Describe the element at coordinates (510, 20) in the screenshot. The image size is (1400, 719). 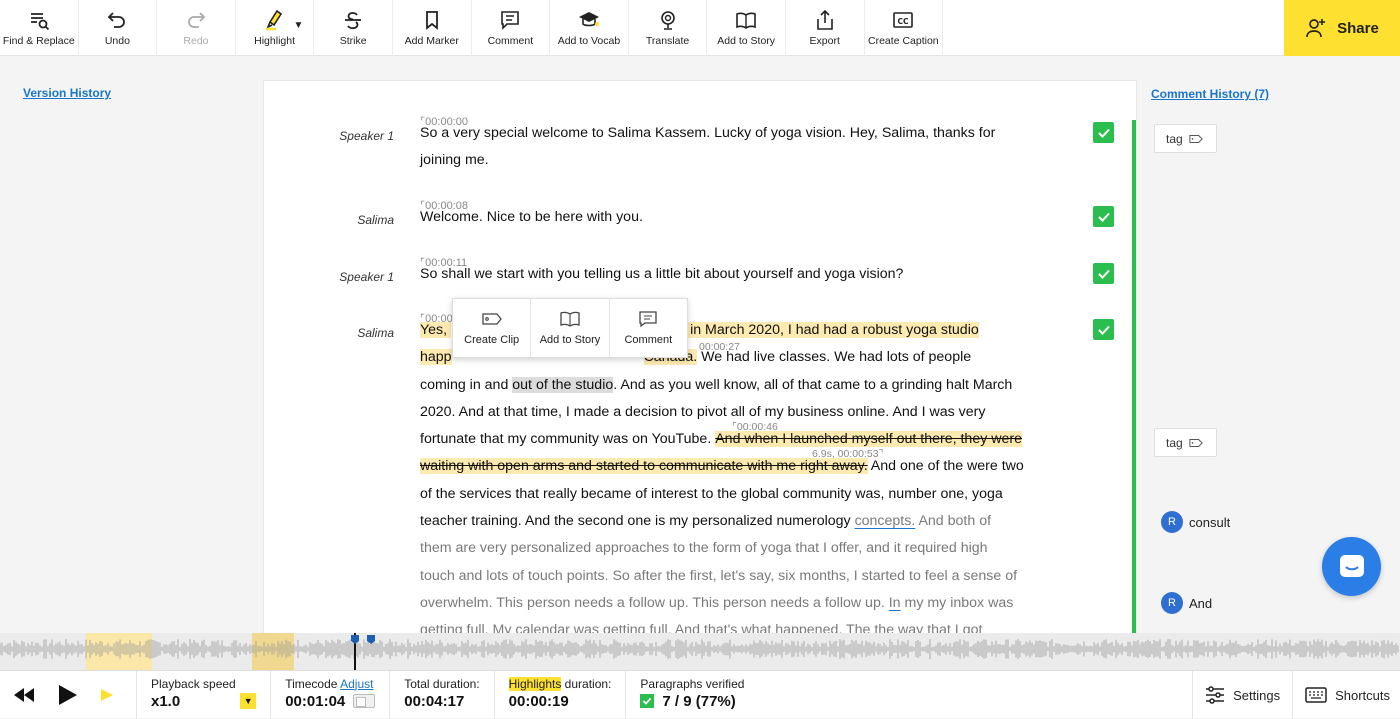
I see `comment-icon` at that location.